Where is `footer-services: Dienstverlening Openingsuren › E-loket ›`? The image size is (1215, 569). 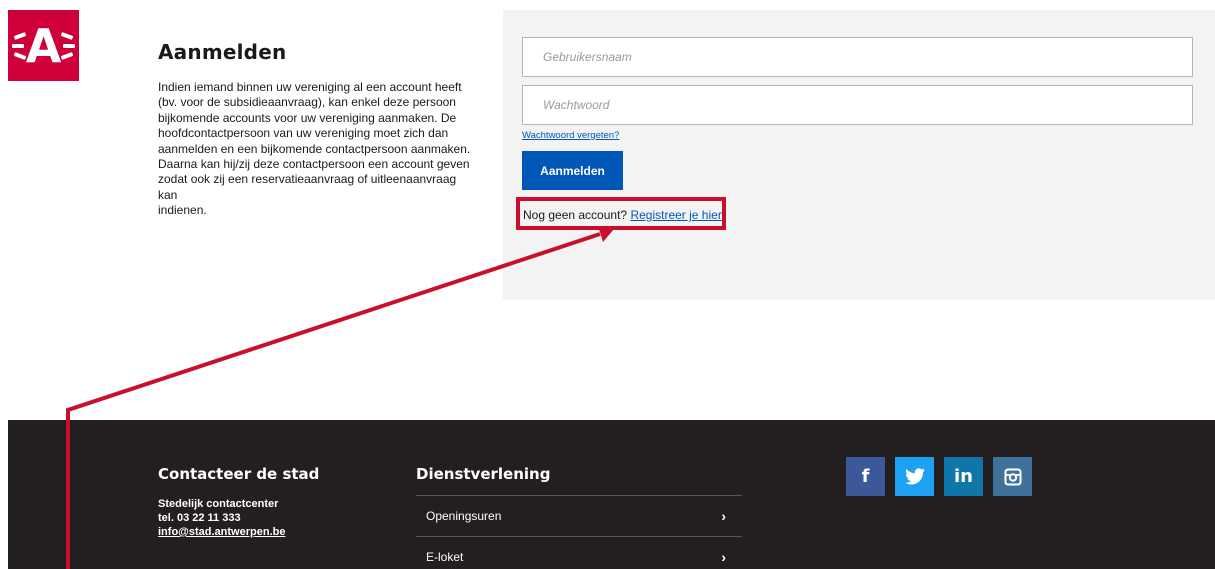 footer-services: Dienstverlening Openingsuren › E-loket › is located at coordinates (579, 517).